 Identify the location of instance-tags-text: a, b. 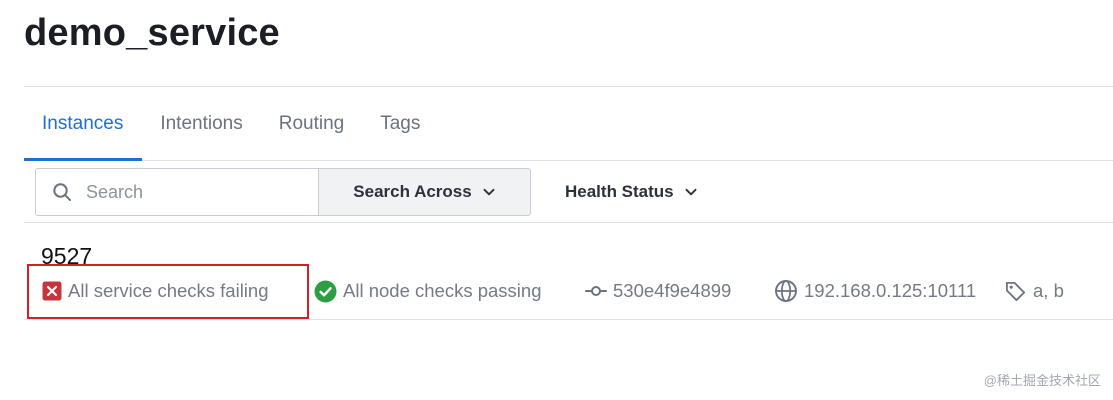
(1048, 290).